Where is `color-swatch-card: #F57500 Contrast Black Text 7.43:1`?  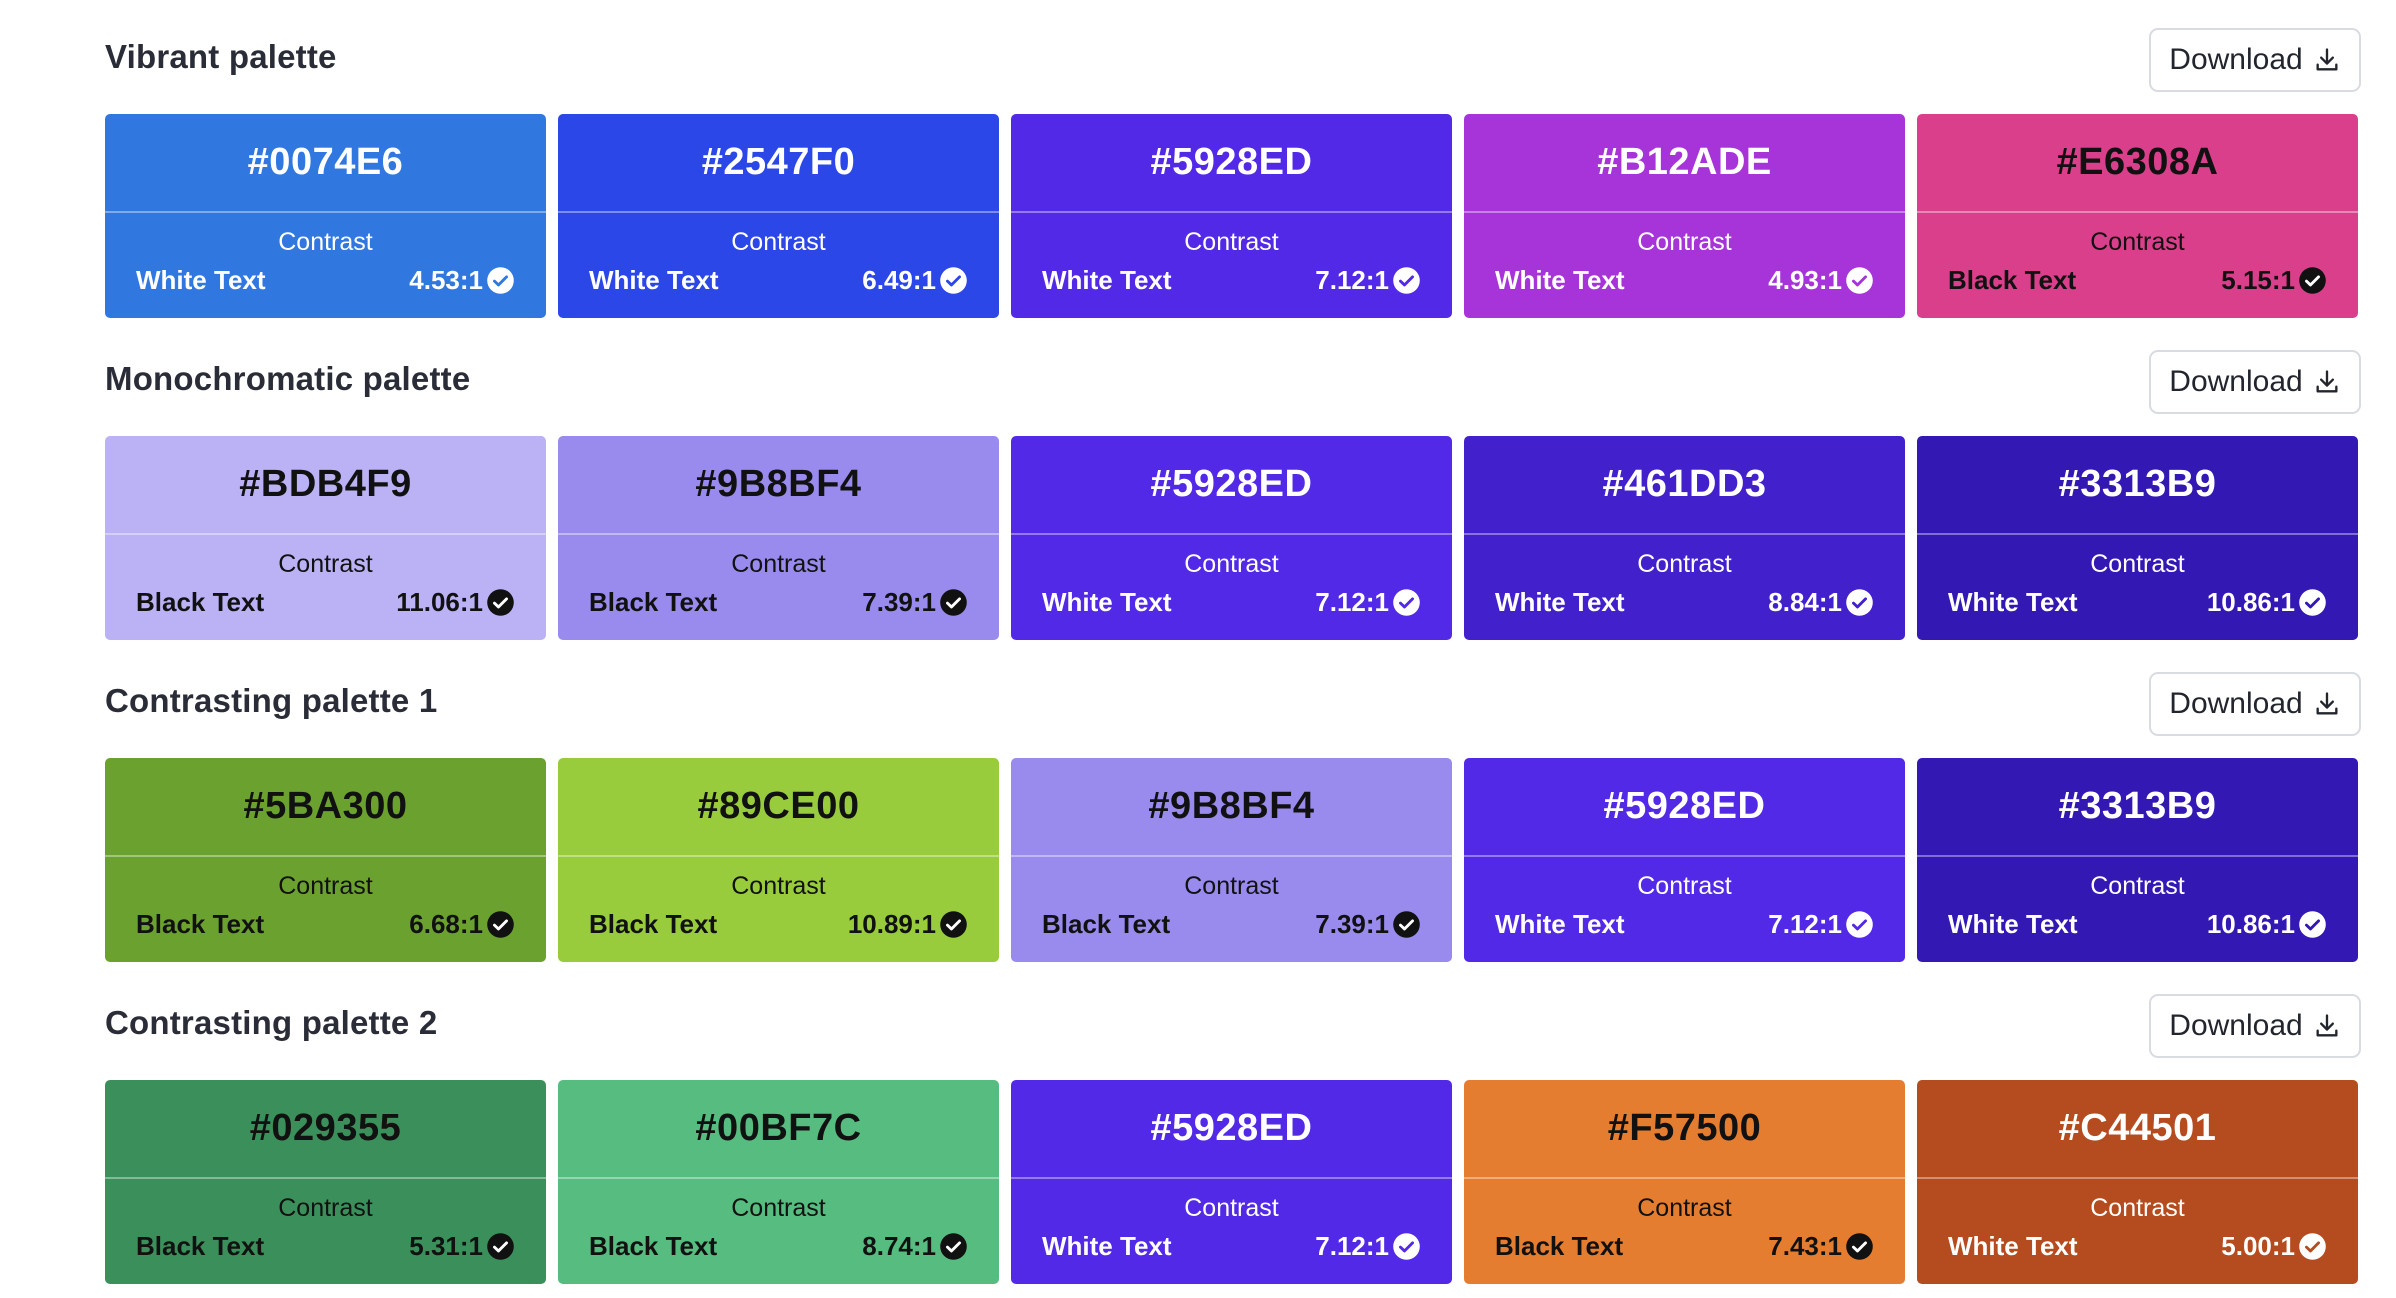 color-swatch-card: #F57500 Contrast Black Text 7.43:1 is located at coordinates (1684, 1182).